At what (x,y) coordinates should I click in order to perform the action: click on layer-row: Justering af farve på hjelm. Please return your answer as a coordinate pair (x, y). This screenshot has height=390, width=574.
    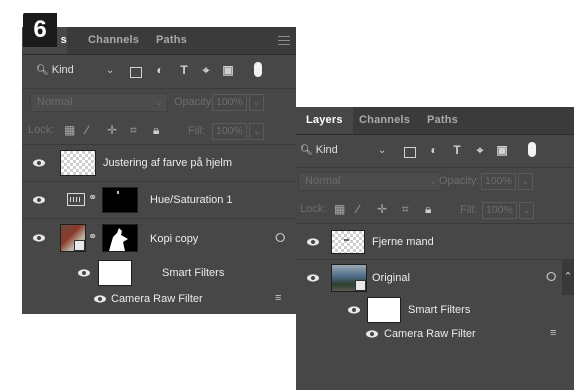
    Looking at the image, I should click on (159, 163).